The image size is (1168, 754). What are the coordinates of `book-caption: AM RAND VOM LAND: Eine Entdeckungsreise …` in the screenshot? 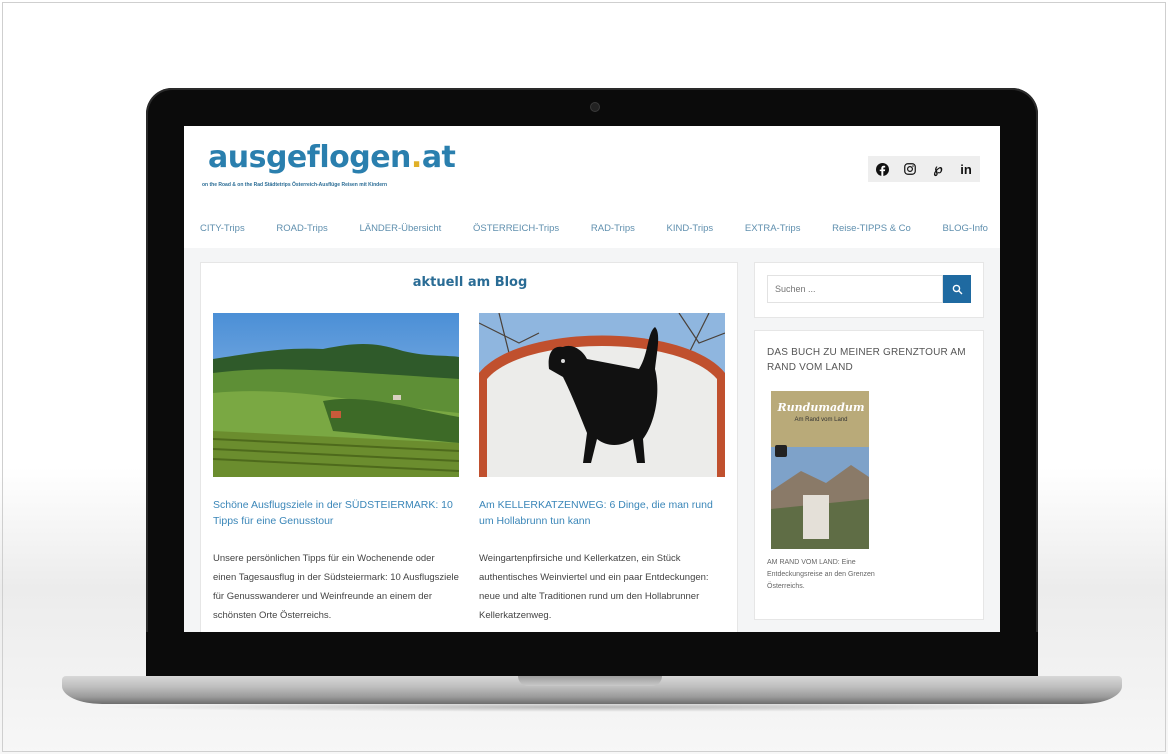 It's located at (821, 574).